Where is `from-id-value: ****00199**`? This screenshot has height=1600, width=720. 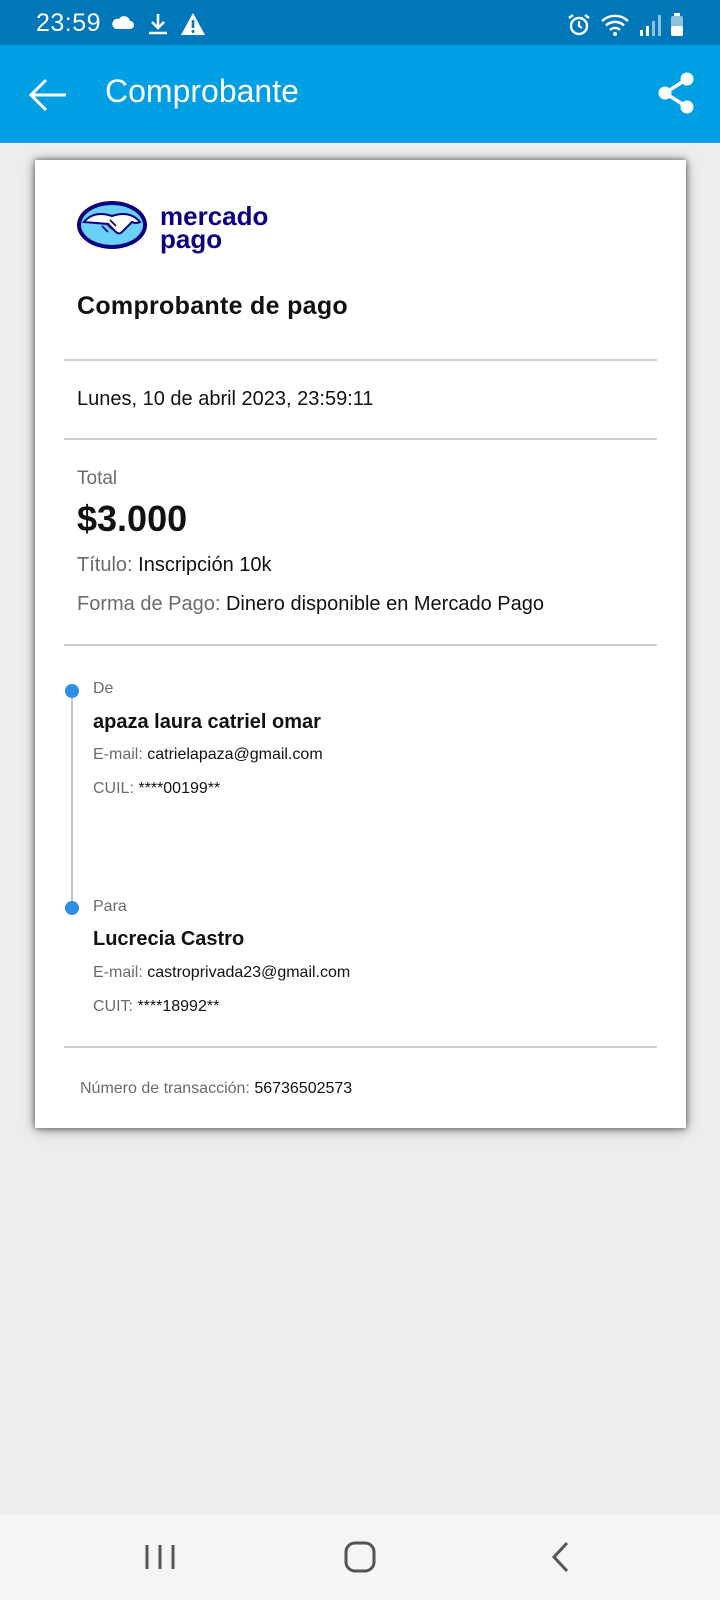 from-id-value: ****00199** is located at coordinates (179, 788).